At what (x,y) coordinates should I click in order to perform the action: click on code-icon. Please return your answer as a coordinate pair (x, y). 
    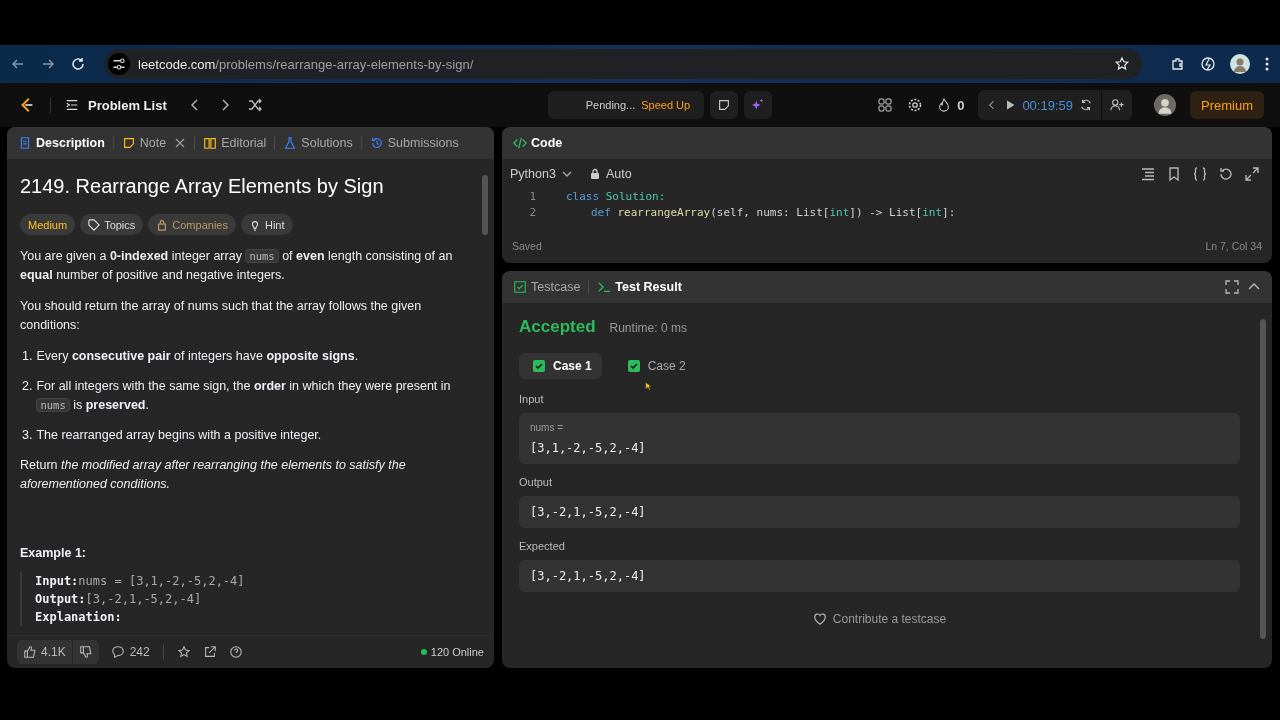
    Looking at the image, I should click on (520, 143).